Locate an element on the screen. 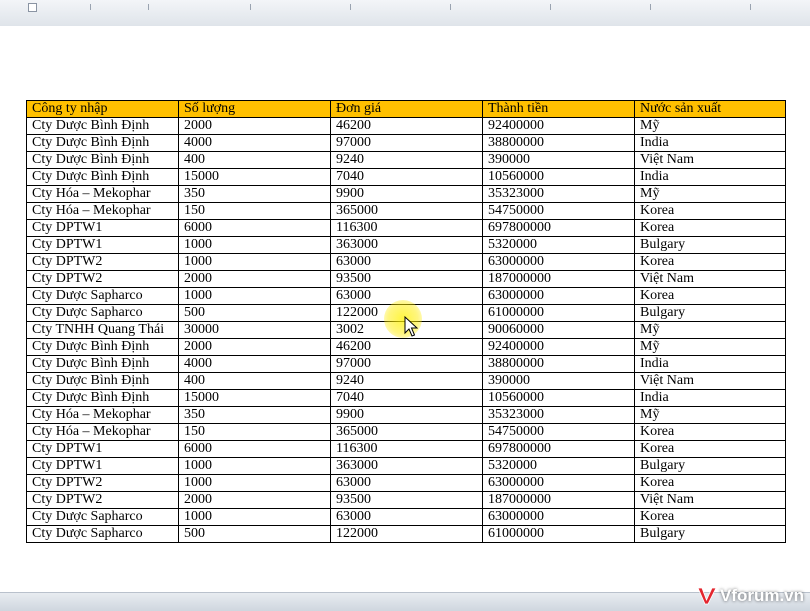  header-nuoc-san-xuat: Nước sản xuất is located at coordinates (710, 109).